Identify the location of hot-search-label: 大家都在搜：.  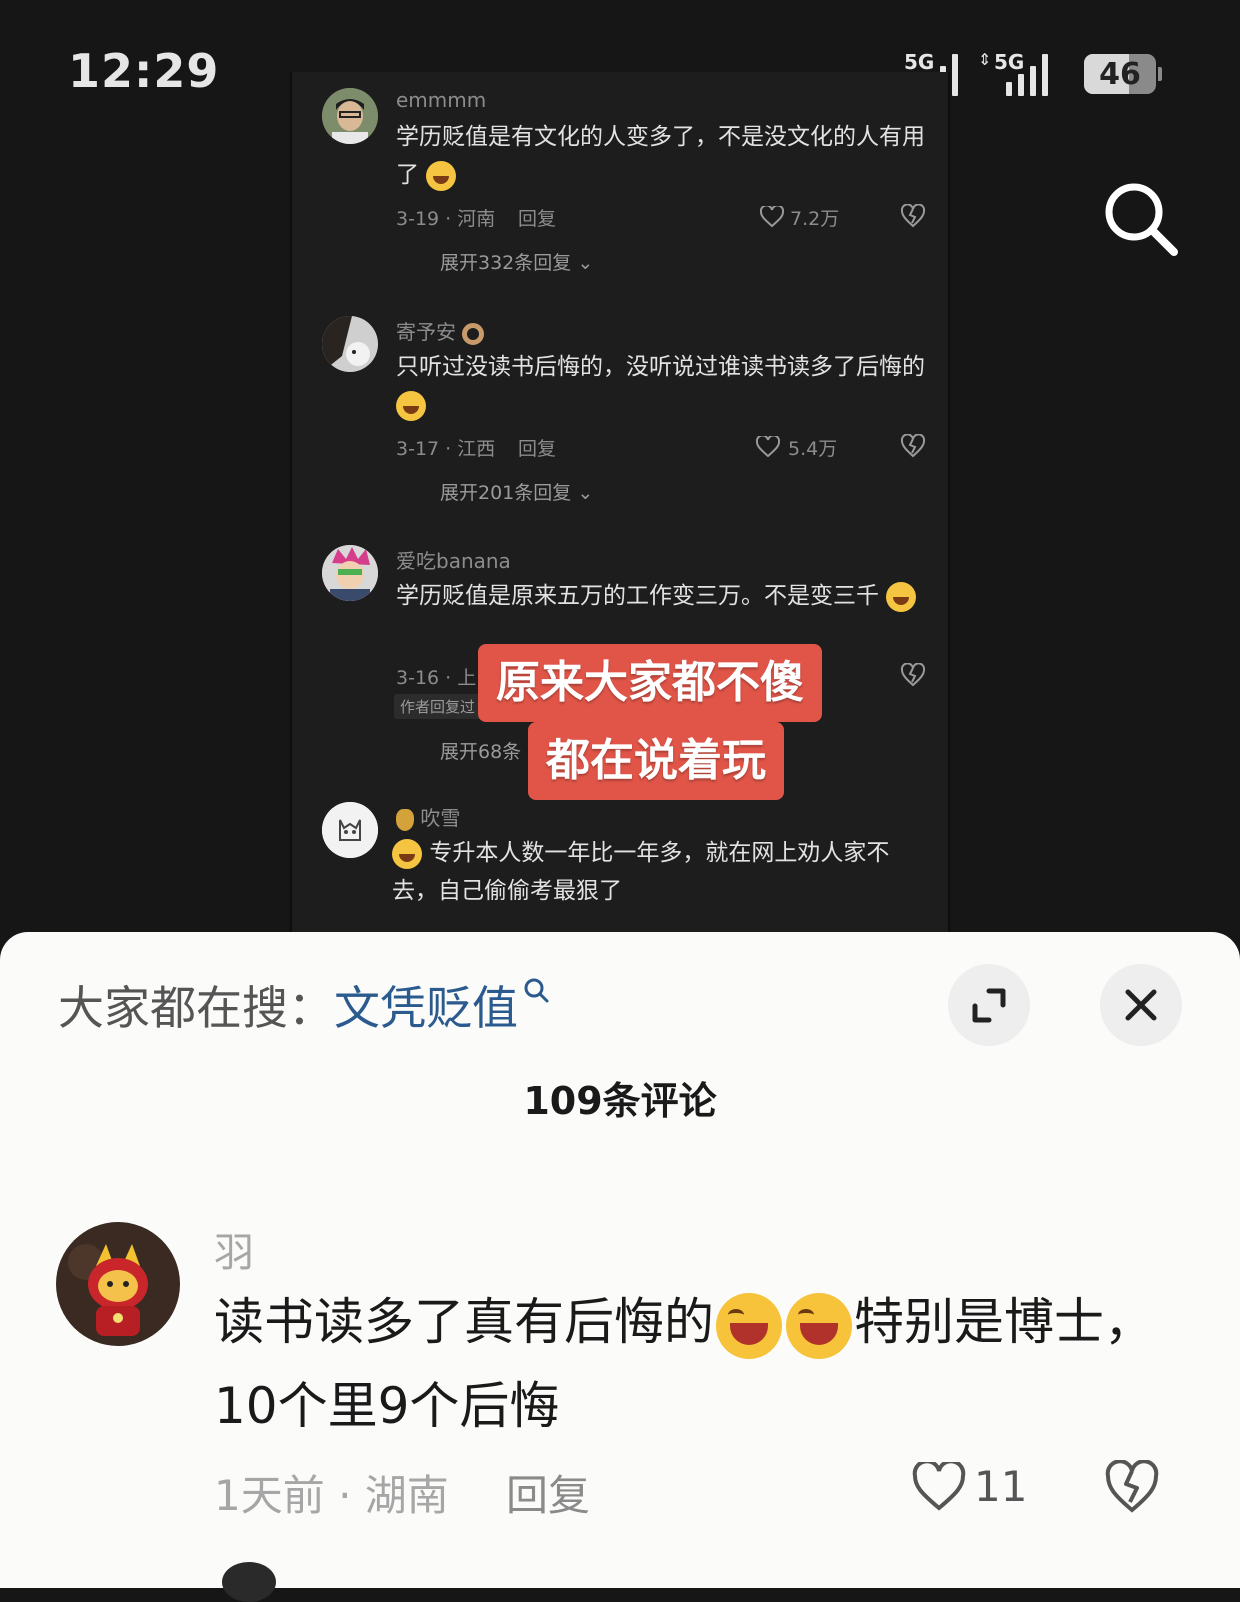
(196, 1008).